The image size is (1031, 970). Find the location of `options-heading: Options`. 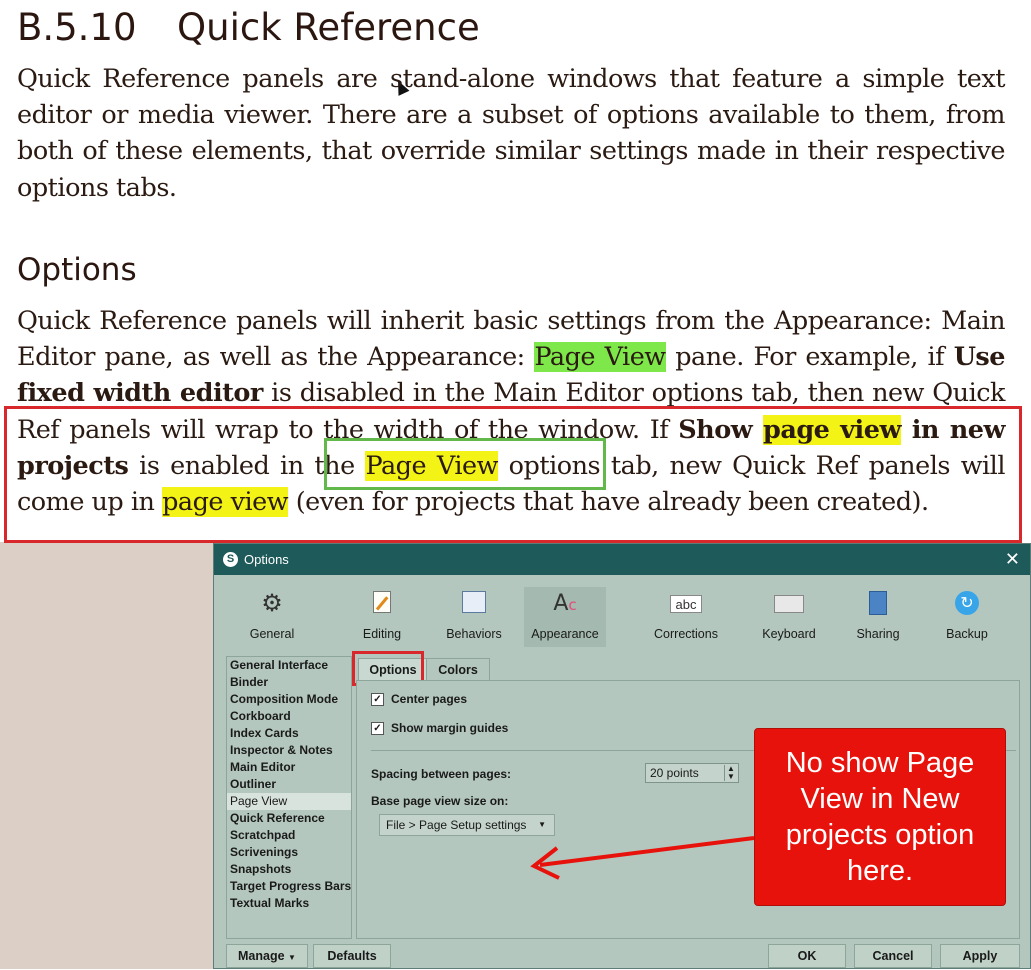

options-heading: Options is located at coordinates (77, 270).